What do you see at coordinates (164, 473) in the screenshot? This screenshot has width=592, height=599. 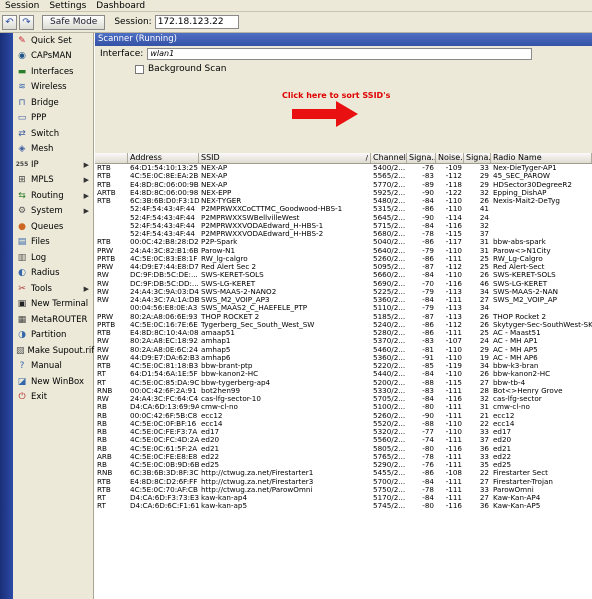 I see `cell-address: 6C:3B:6B:3D:8F:3C` at bounding box center [164, 473].